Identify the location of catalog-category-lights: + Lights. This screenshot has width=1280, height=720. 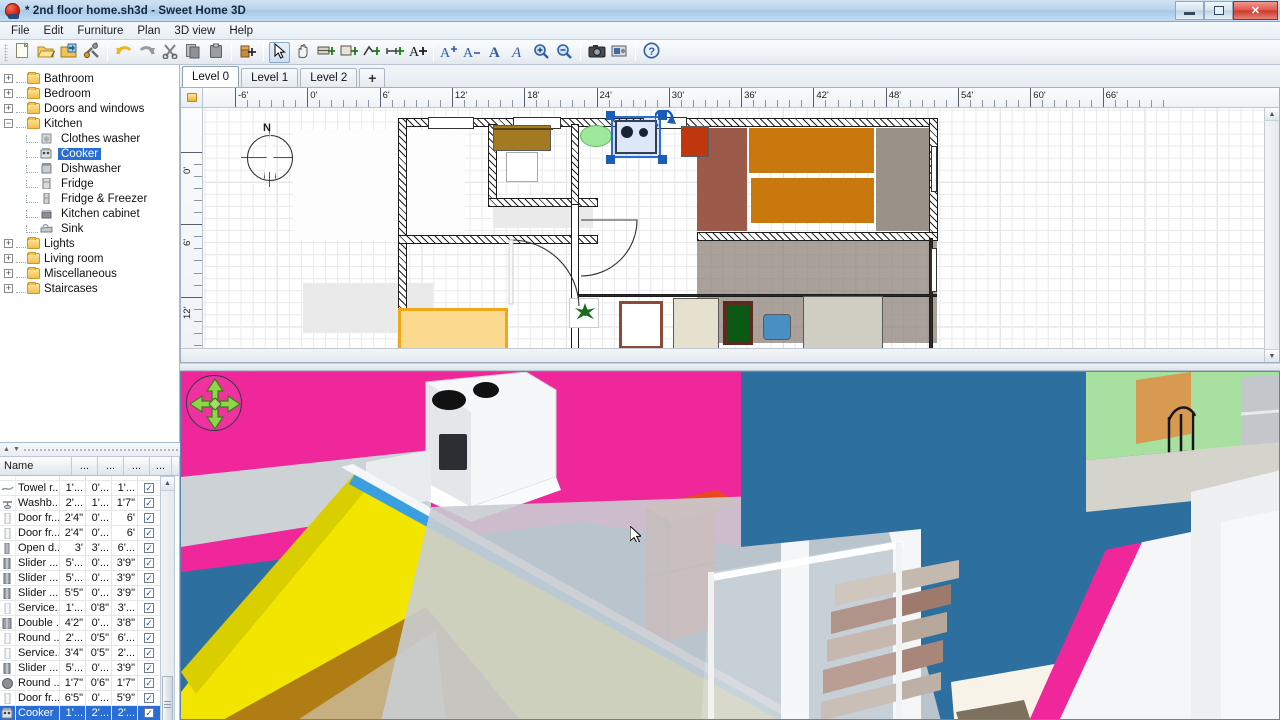
(91, 243).